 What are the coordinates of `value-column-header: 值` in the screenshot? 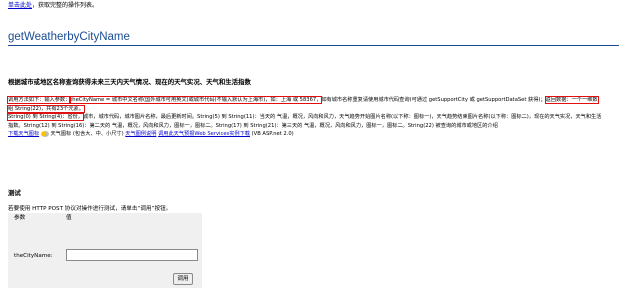 It's located at (69, 218).